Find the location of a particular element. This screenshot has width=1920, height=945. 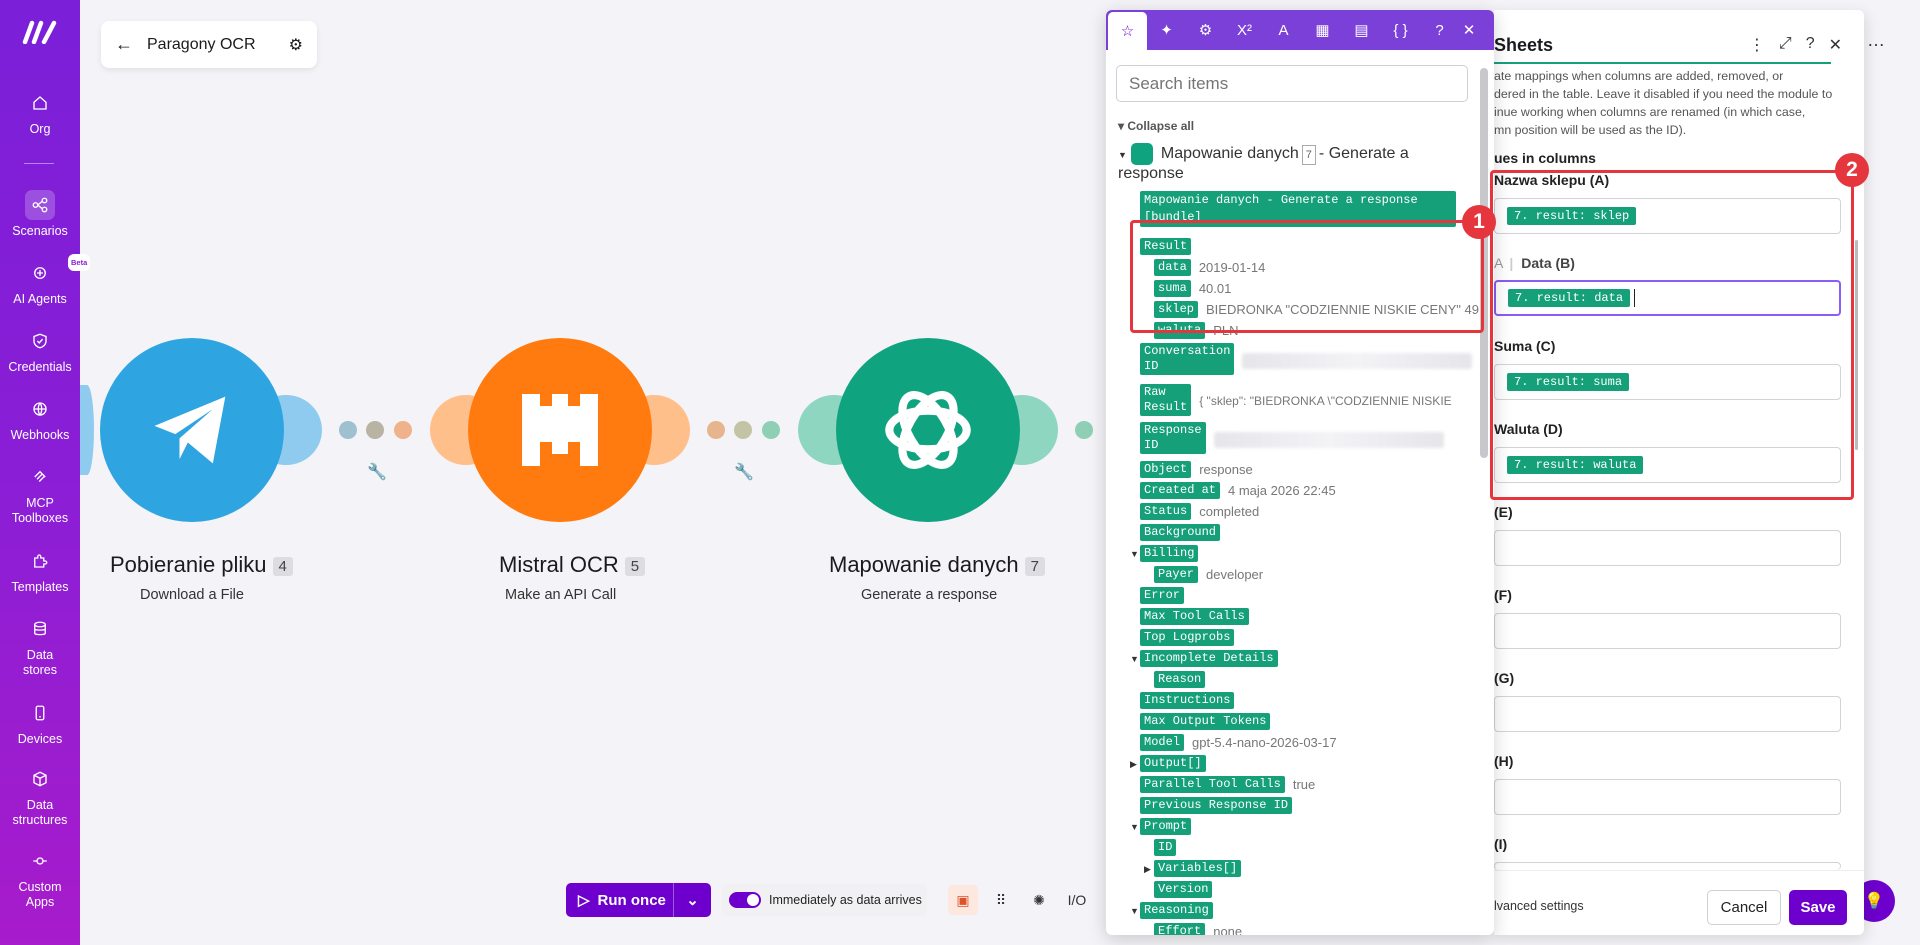

item-tag: Variables[] is located at coordinates (1198, 868).